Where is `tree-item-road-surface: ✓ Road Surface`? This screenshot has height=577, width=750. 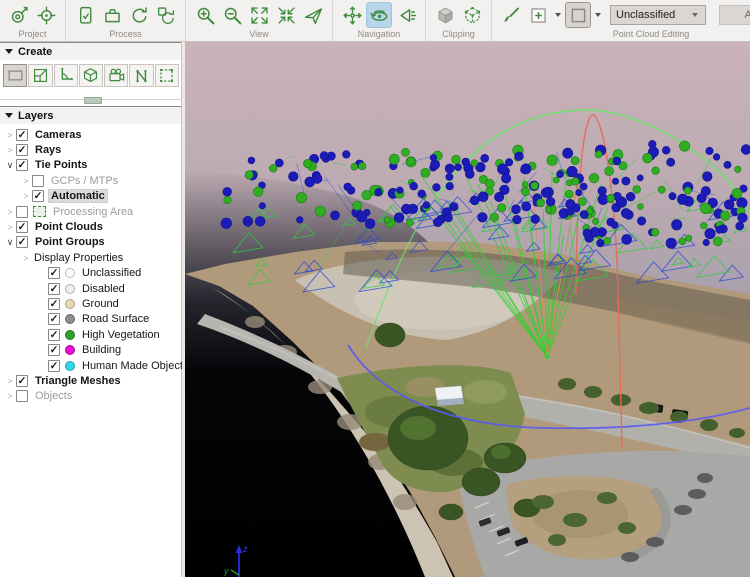 tree-item-road-surface: ✓ Road Surface is located at coordinates (90, 319).